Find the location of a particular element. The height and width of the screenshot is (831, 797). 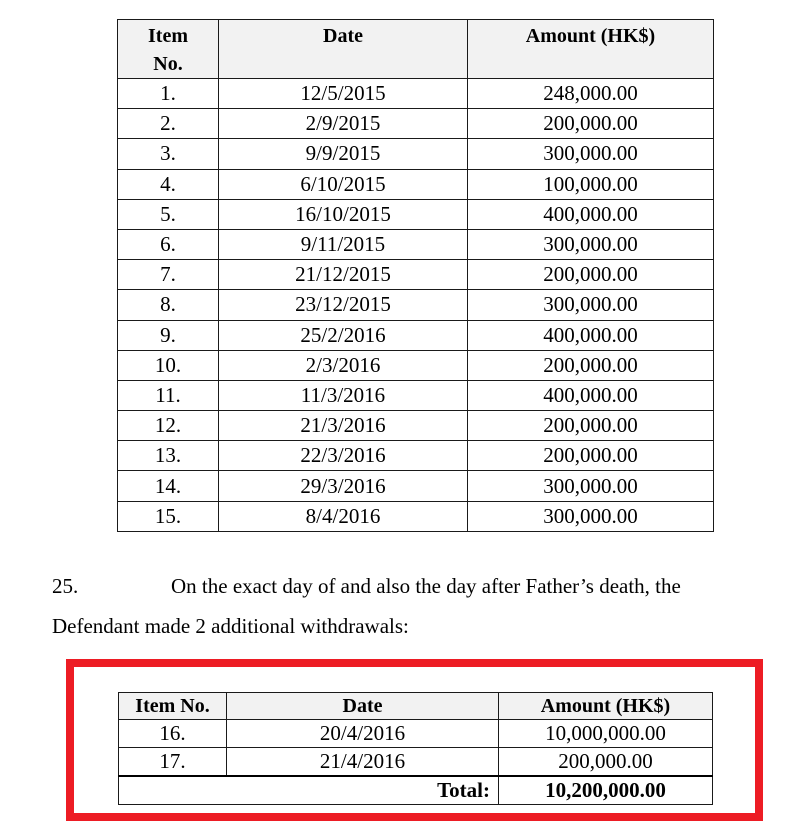

cell-item: 12. is located at coordinates (168, 426).